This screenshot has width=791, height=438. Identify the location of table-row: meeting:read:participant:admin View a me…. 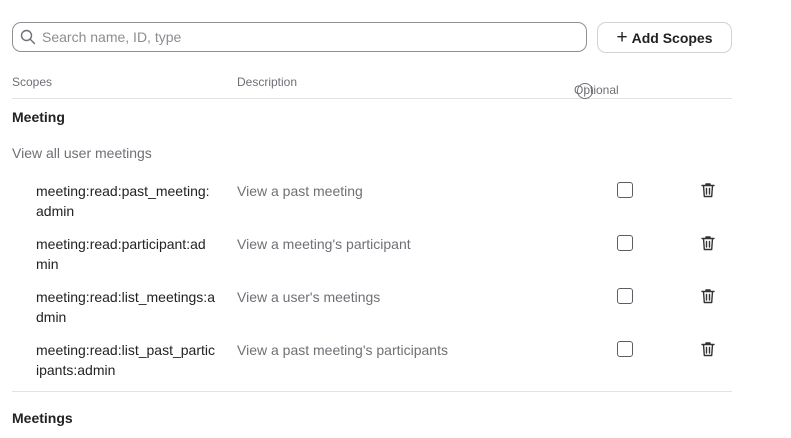
(395, 260).